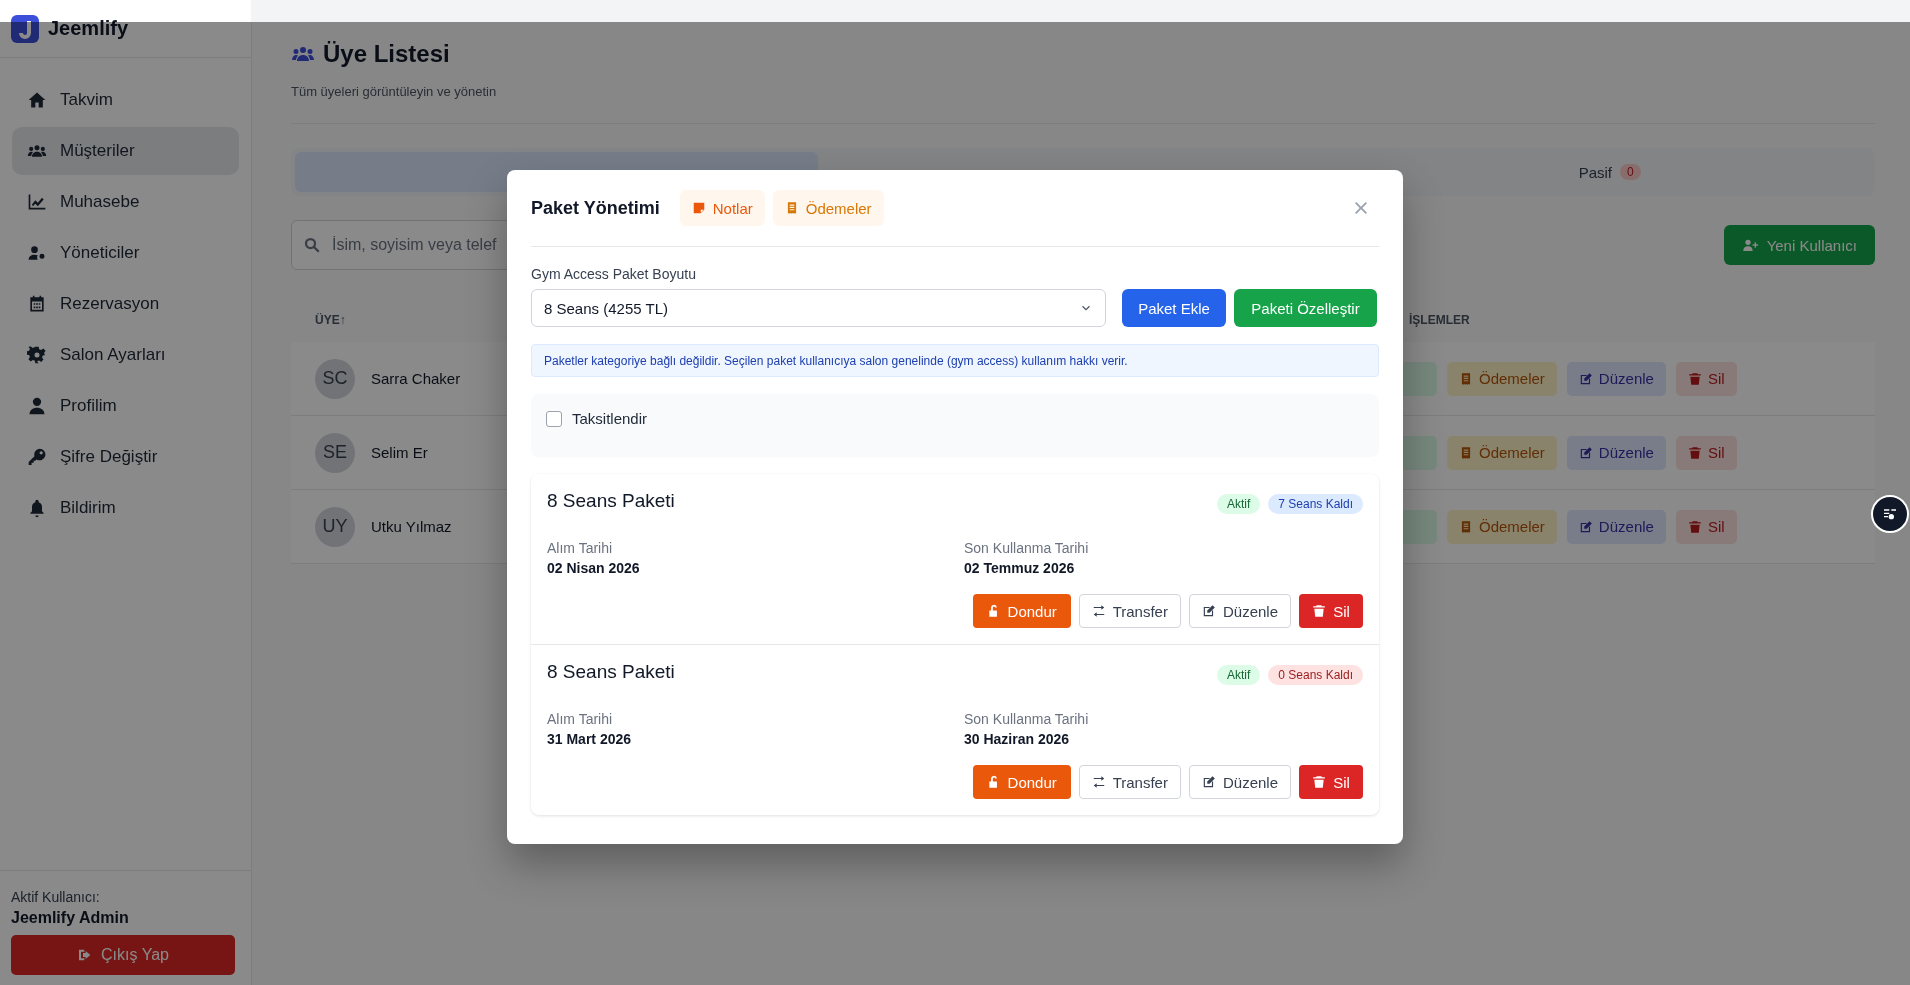 The width and height of the screenshot is (1910, 985). What do you see at coordinates (335, 526) in the screenshot?
I see `avatar: UY` at bounding box center [335, 526].